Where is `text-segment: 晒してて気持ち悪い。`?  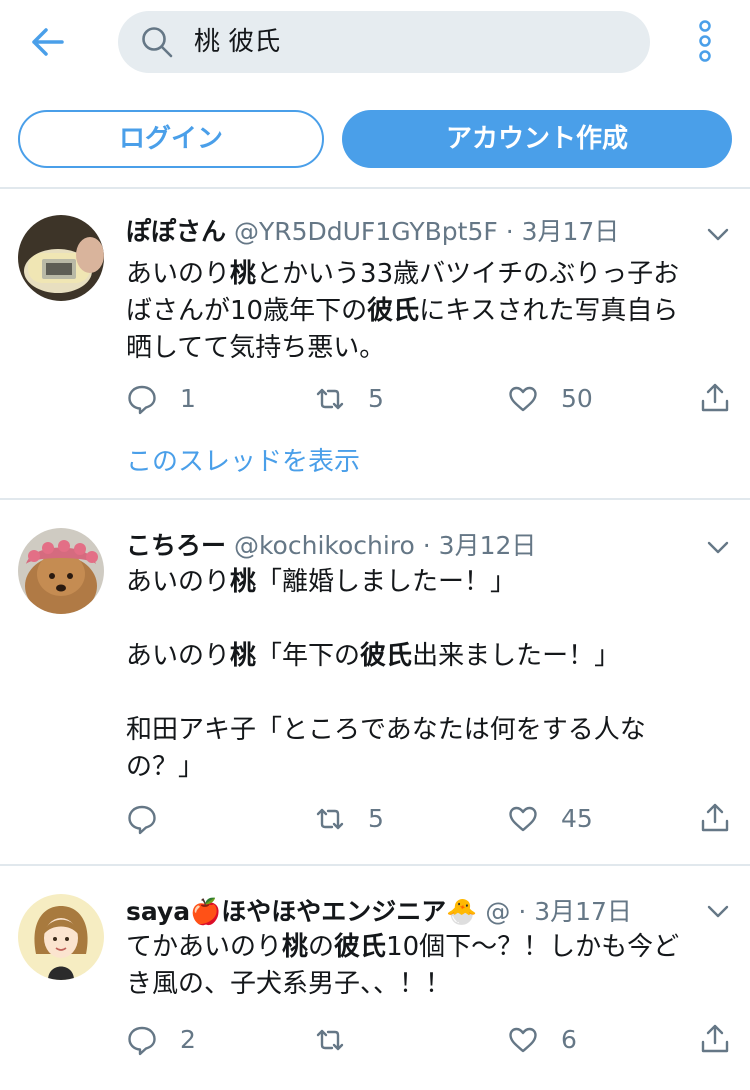
text-segment: 晒してて気持ち悪い。 is located at coordinates (256, 348).